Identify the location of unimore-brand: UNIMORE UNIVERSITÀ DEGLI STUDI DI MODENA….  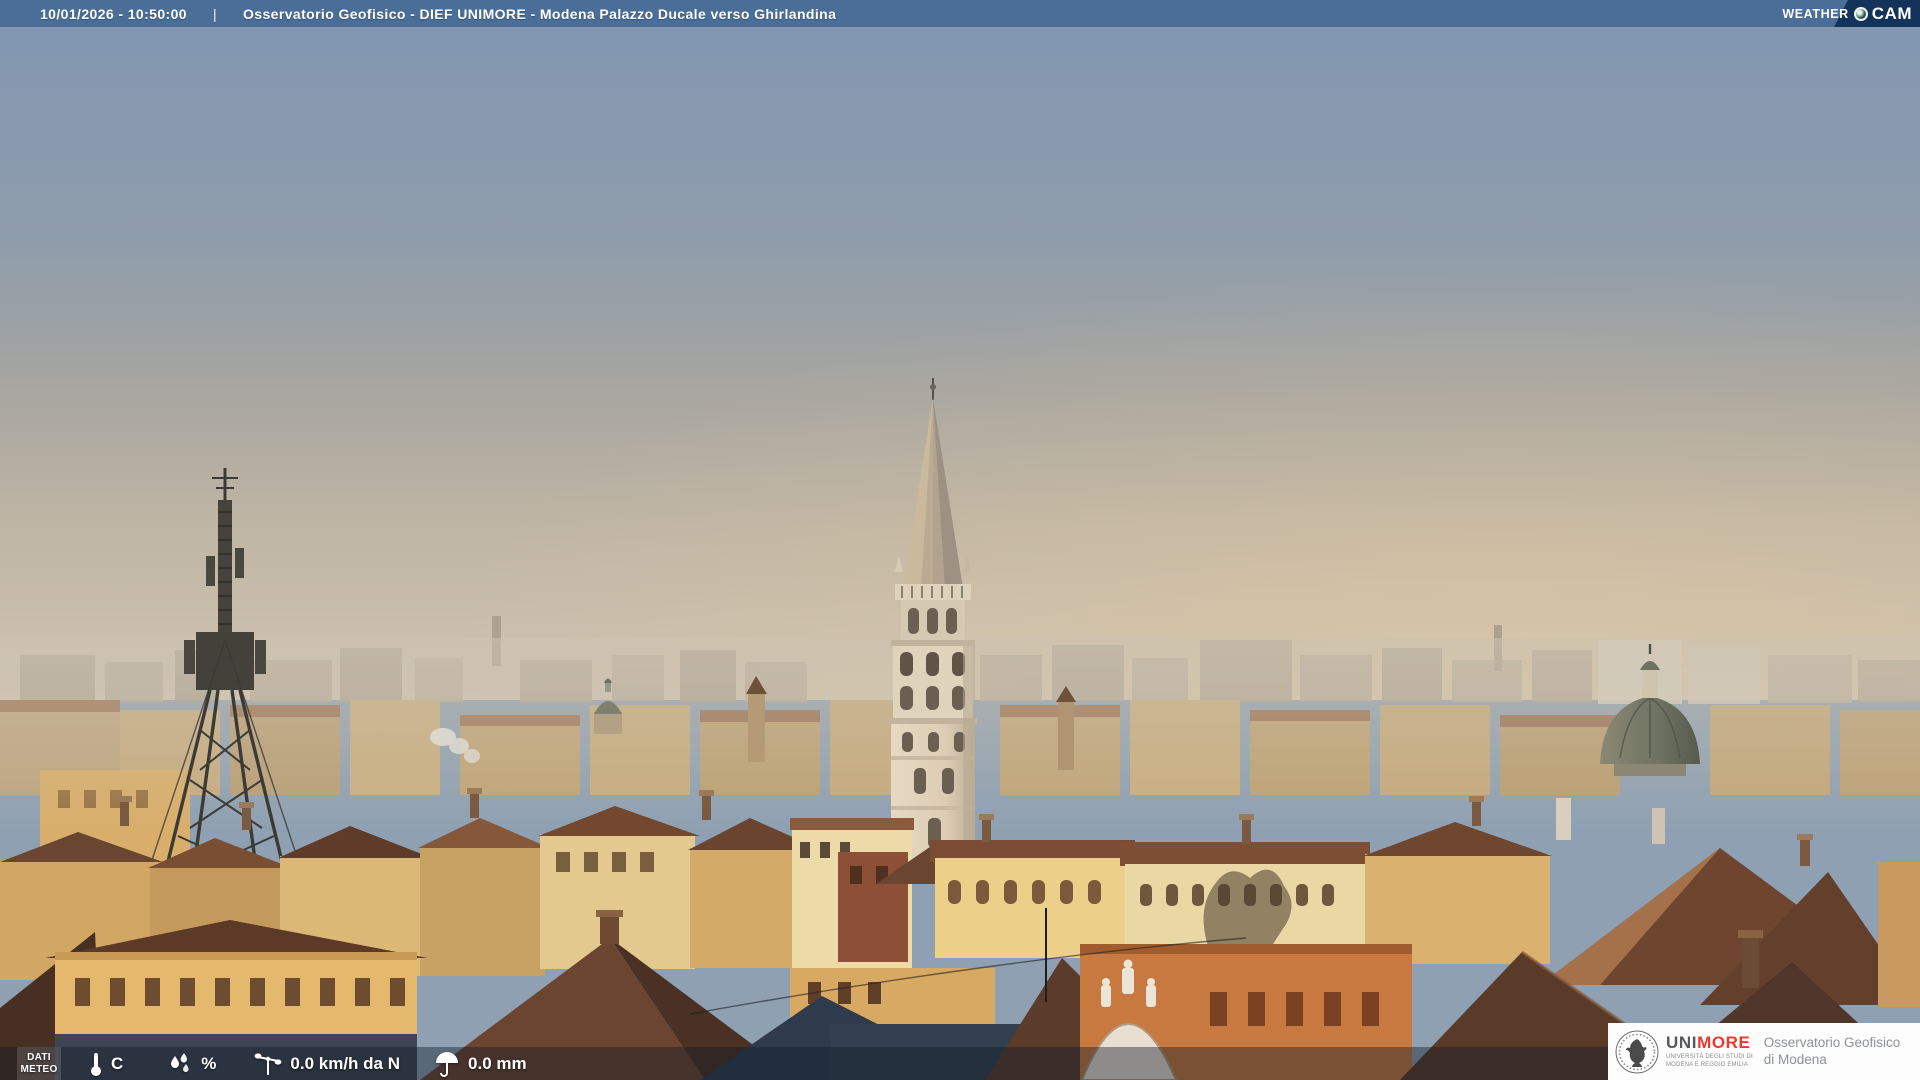
(1709, 1051).